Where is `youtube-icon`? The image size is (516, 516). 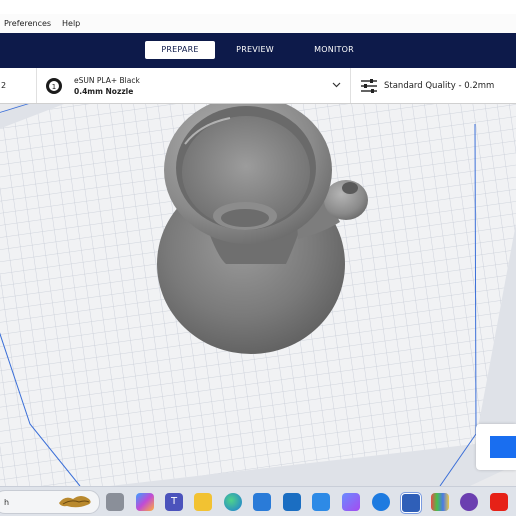 youtube-icon is located at coordinates (499, 502).